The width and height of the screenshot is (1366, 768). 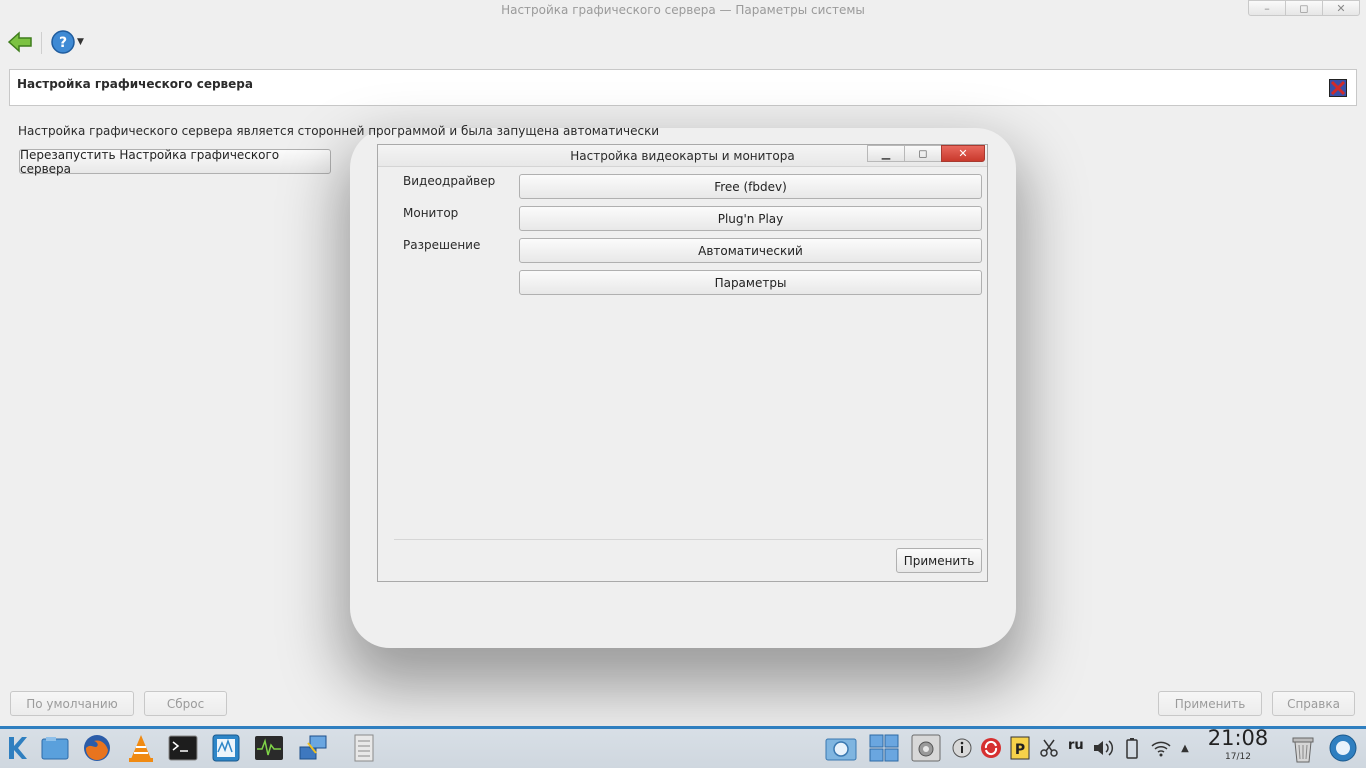 I want to click on dialog-separator, so click(x=688, y=539).